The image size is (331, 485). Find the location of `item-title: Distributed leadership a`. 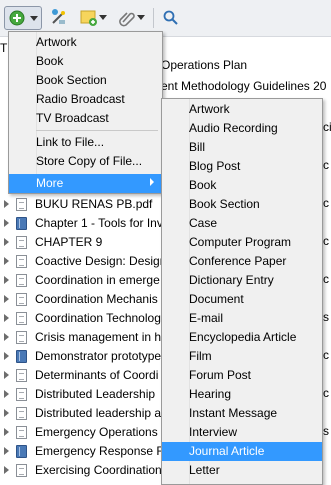

item-title: Distributed leadership a is located at coordinates (98, 413).